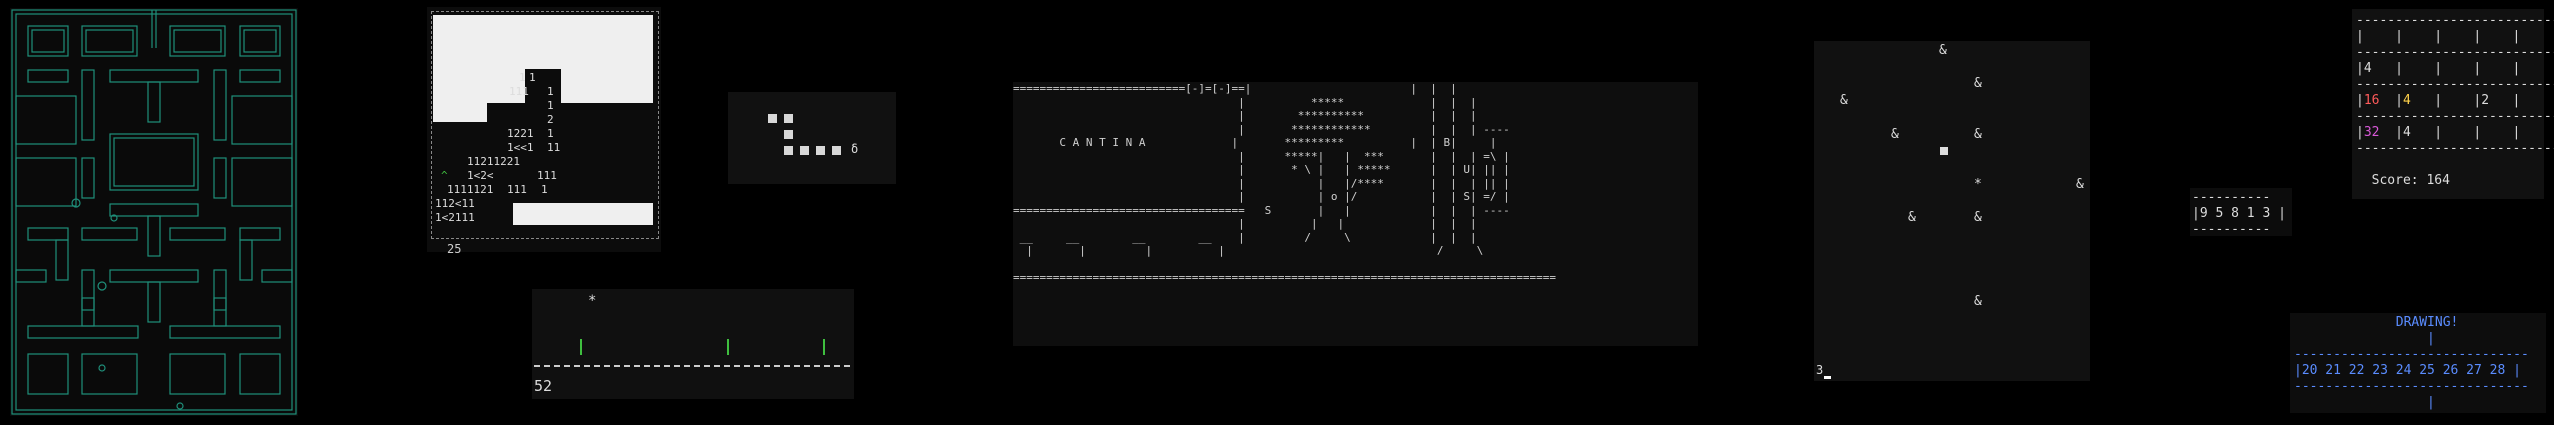 This screenshot has height=425, width=2554. I want to click on cell-number: 11211221, so click(493, 161).